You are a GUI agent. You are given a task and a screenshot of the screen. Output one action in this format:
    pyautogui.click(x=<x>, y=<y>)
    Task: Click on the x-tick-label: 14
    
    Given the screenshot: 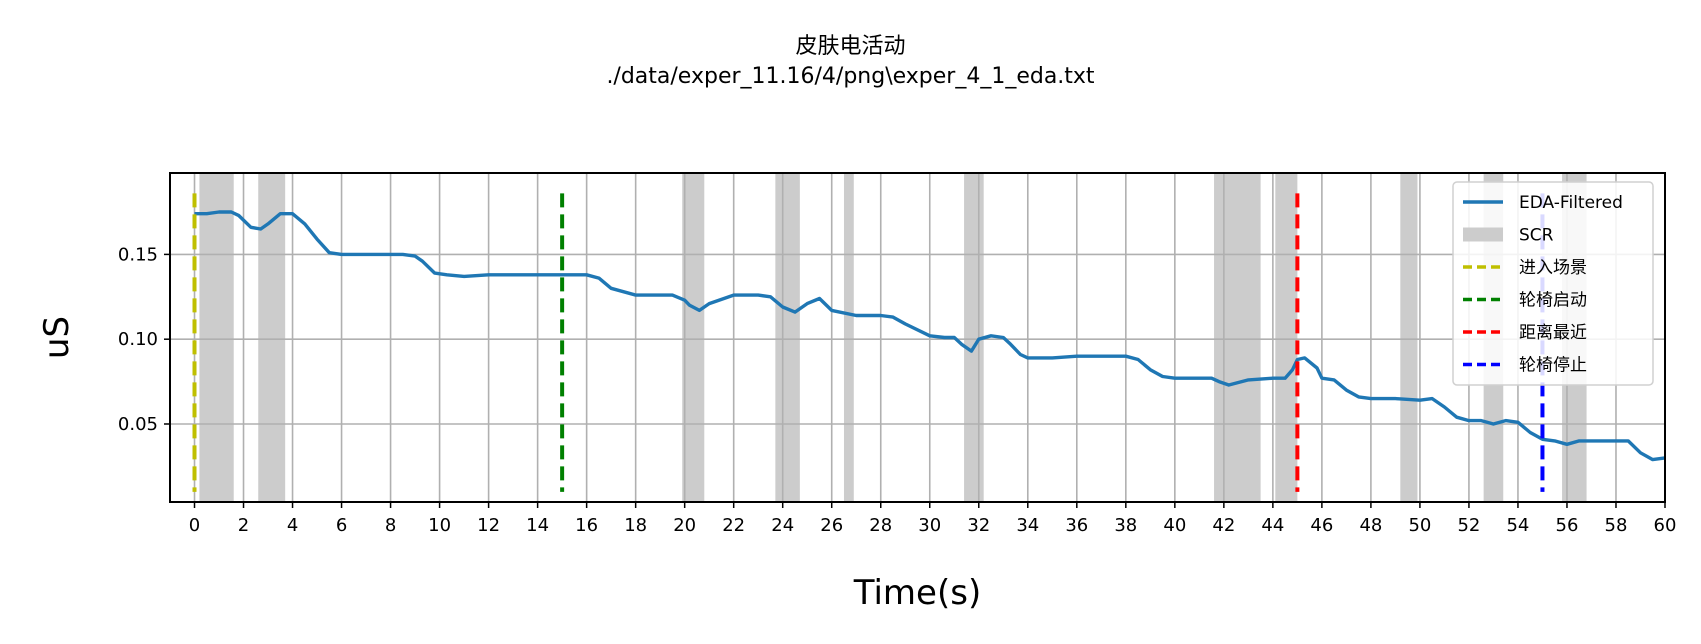 What is the action you would take?
    pyautogui.click(x=537, y=525)
    